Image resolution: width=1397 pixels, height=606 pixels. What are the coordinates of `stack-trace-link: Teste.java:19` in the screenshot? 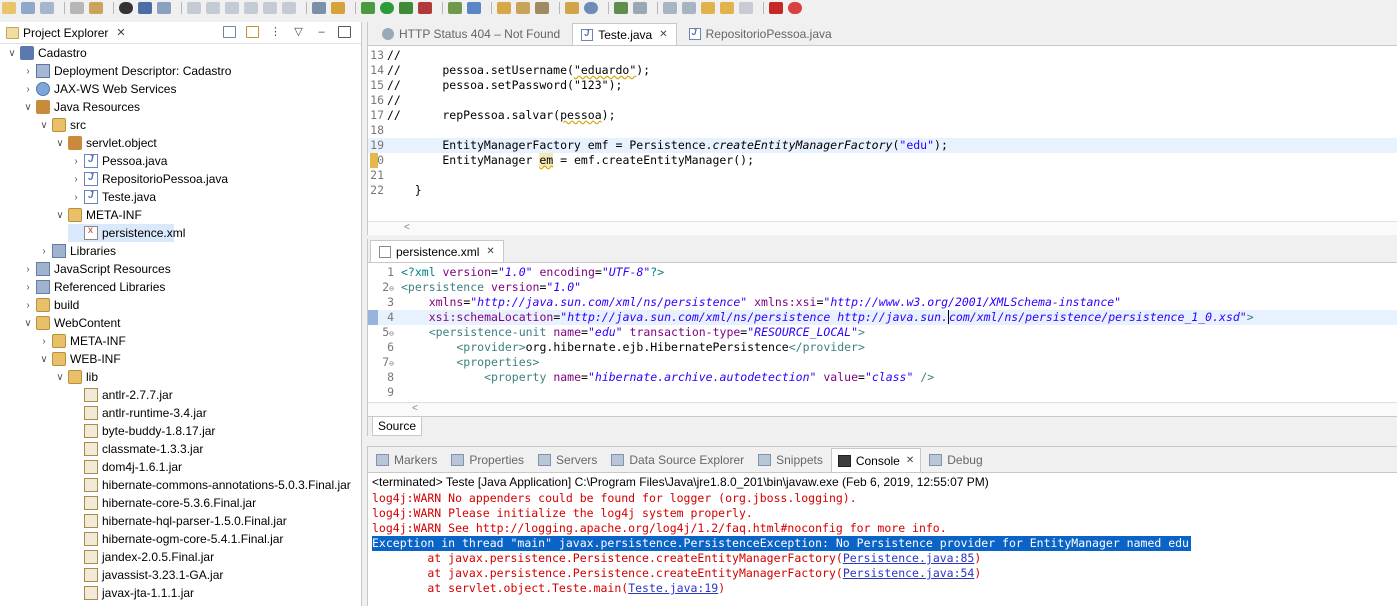 It's located at (673, 588).